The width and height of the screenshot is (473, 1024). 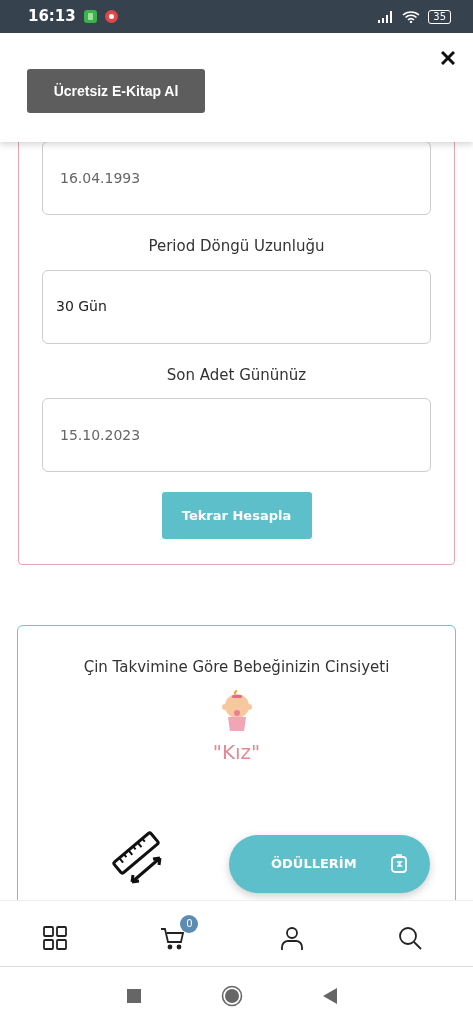 What do you see at coordinates (386, 16) in the screenshot?
I see `signal-icon` at bounding box center [386, 16].